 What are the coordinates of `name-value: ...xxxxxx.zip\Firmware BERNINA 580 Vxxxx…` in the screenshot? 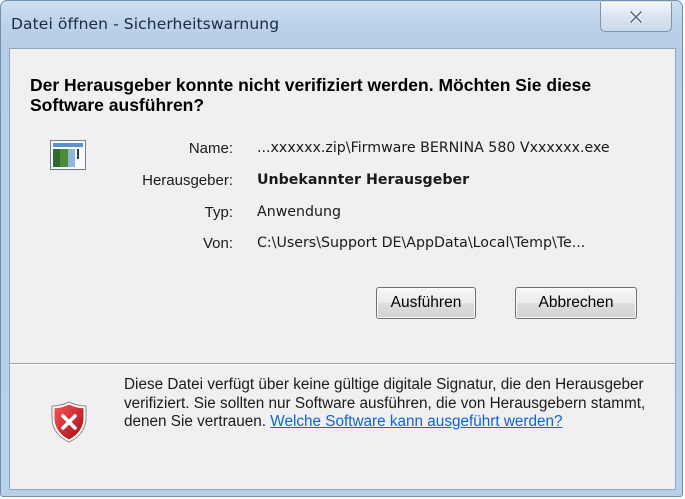 It's located at (433, 148).